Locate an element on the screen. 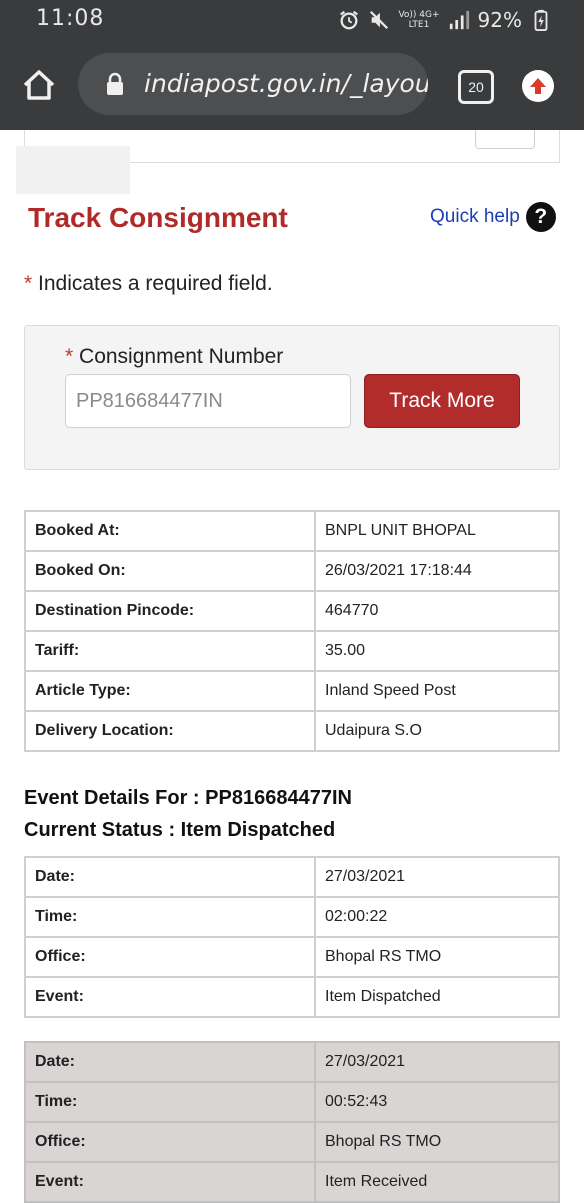 Image resolution: width=584 pixels, height=1203 pixels. row-key: Destination Pincode: is located at coordinates (170, 611).